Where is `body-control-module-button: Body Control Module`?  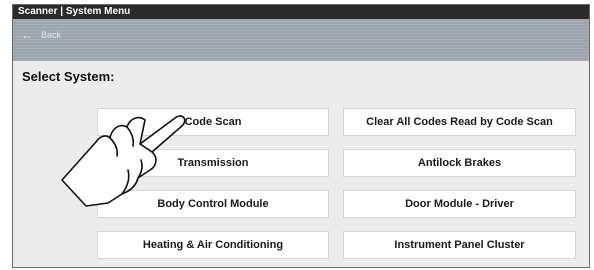
body-control-module-button: Body Control Module is located at coordinates (213, 204).